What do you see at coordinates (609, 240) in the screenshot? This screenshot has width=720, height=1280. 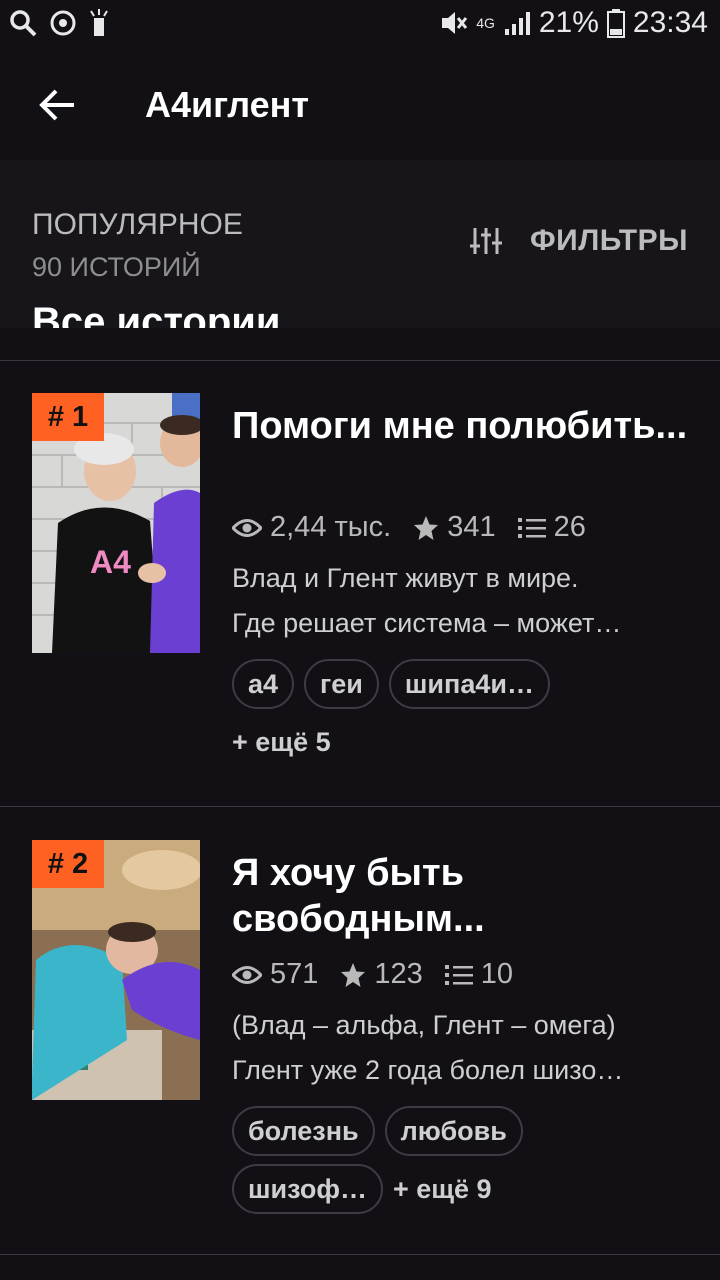 I see `filters-label: ФИЛЬТРЫ` at bounding box center [609, 240].